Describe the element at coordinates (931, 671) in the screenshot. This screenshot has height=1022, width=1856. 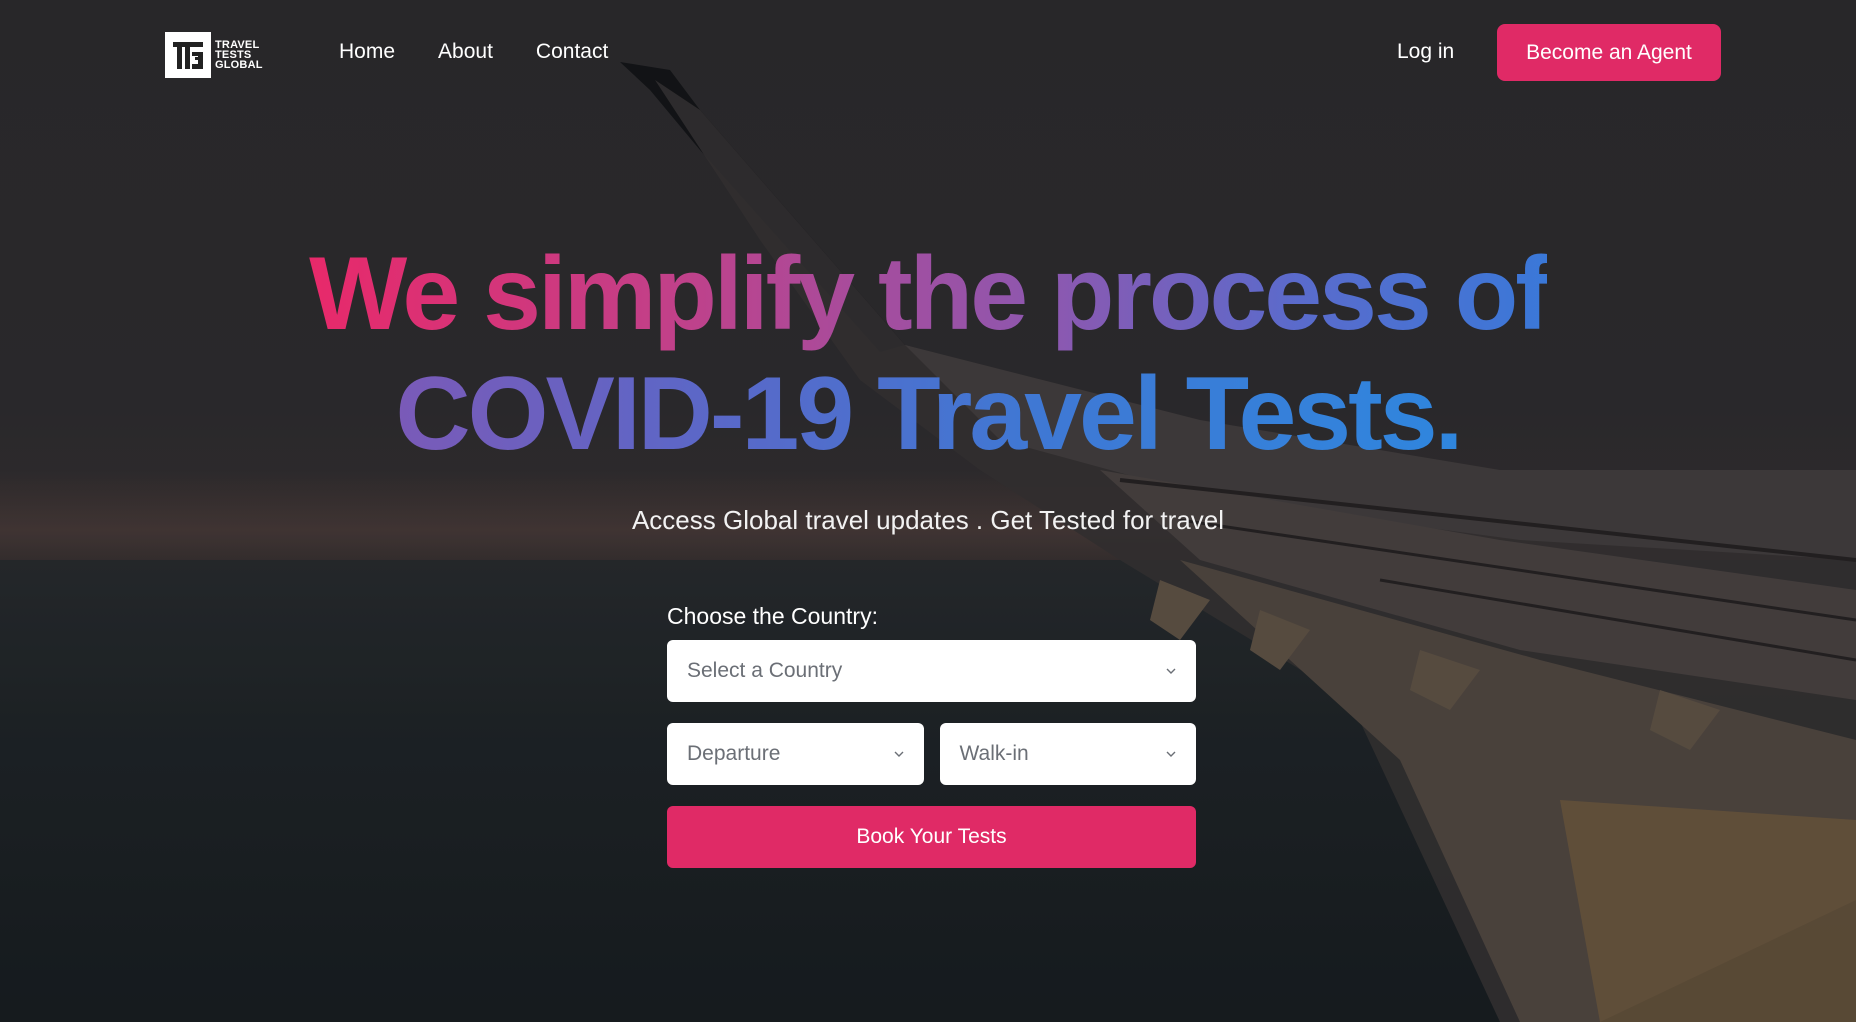
I see `country-select: Select a Country` at that location.